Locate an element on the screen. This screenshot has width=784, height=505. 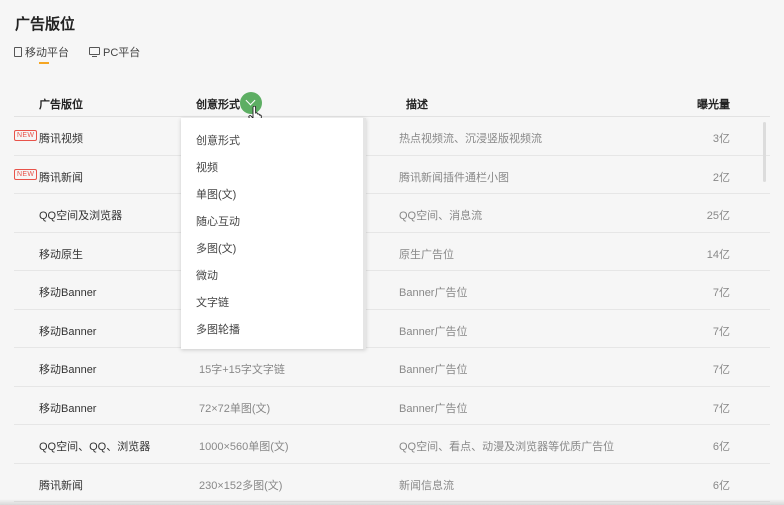
platform-tabs: 移动平台 PC平台 is located at coordinates (87, 54).